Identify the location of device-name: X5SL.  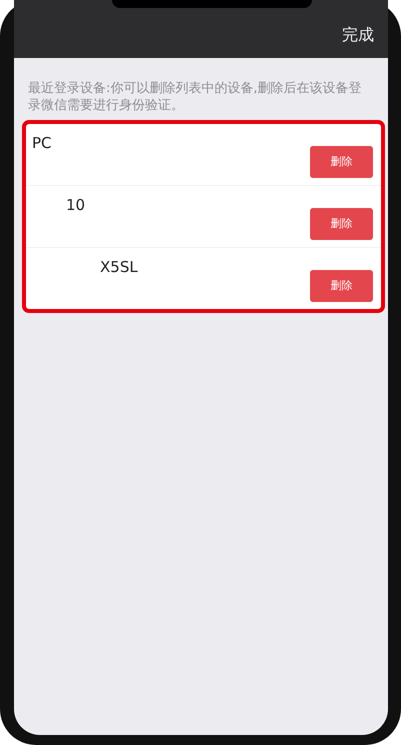
(119, 268).